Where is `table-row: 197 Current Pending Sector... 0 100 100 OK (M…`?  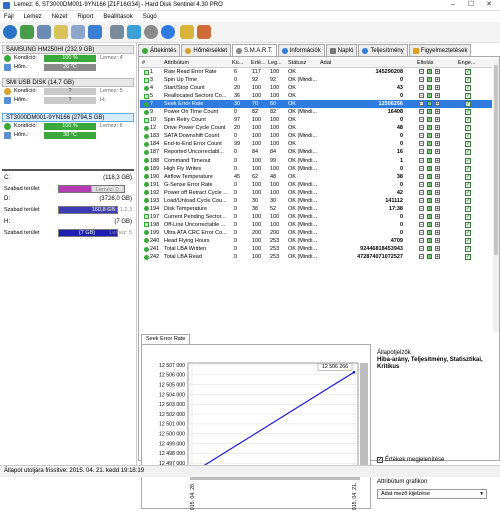
table-row: 197 Current Pending Sector... 0 100 100 OK (M… is located at coordinates (316, 217).